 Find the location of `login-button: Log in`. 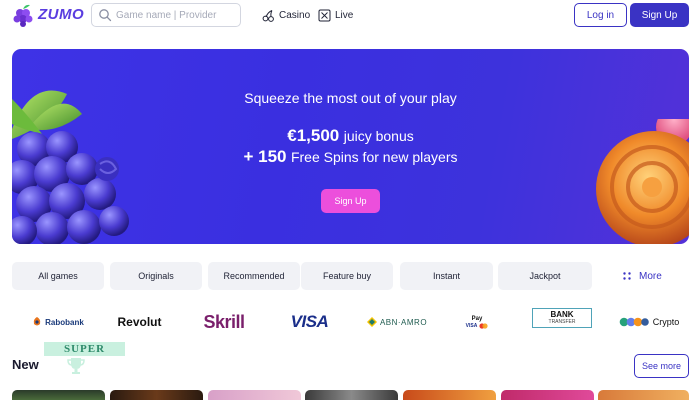

login-button: Log in is located at coordinates (600, 15).